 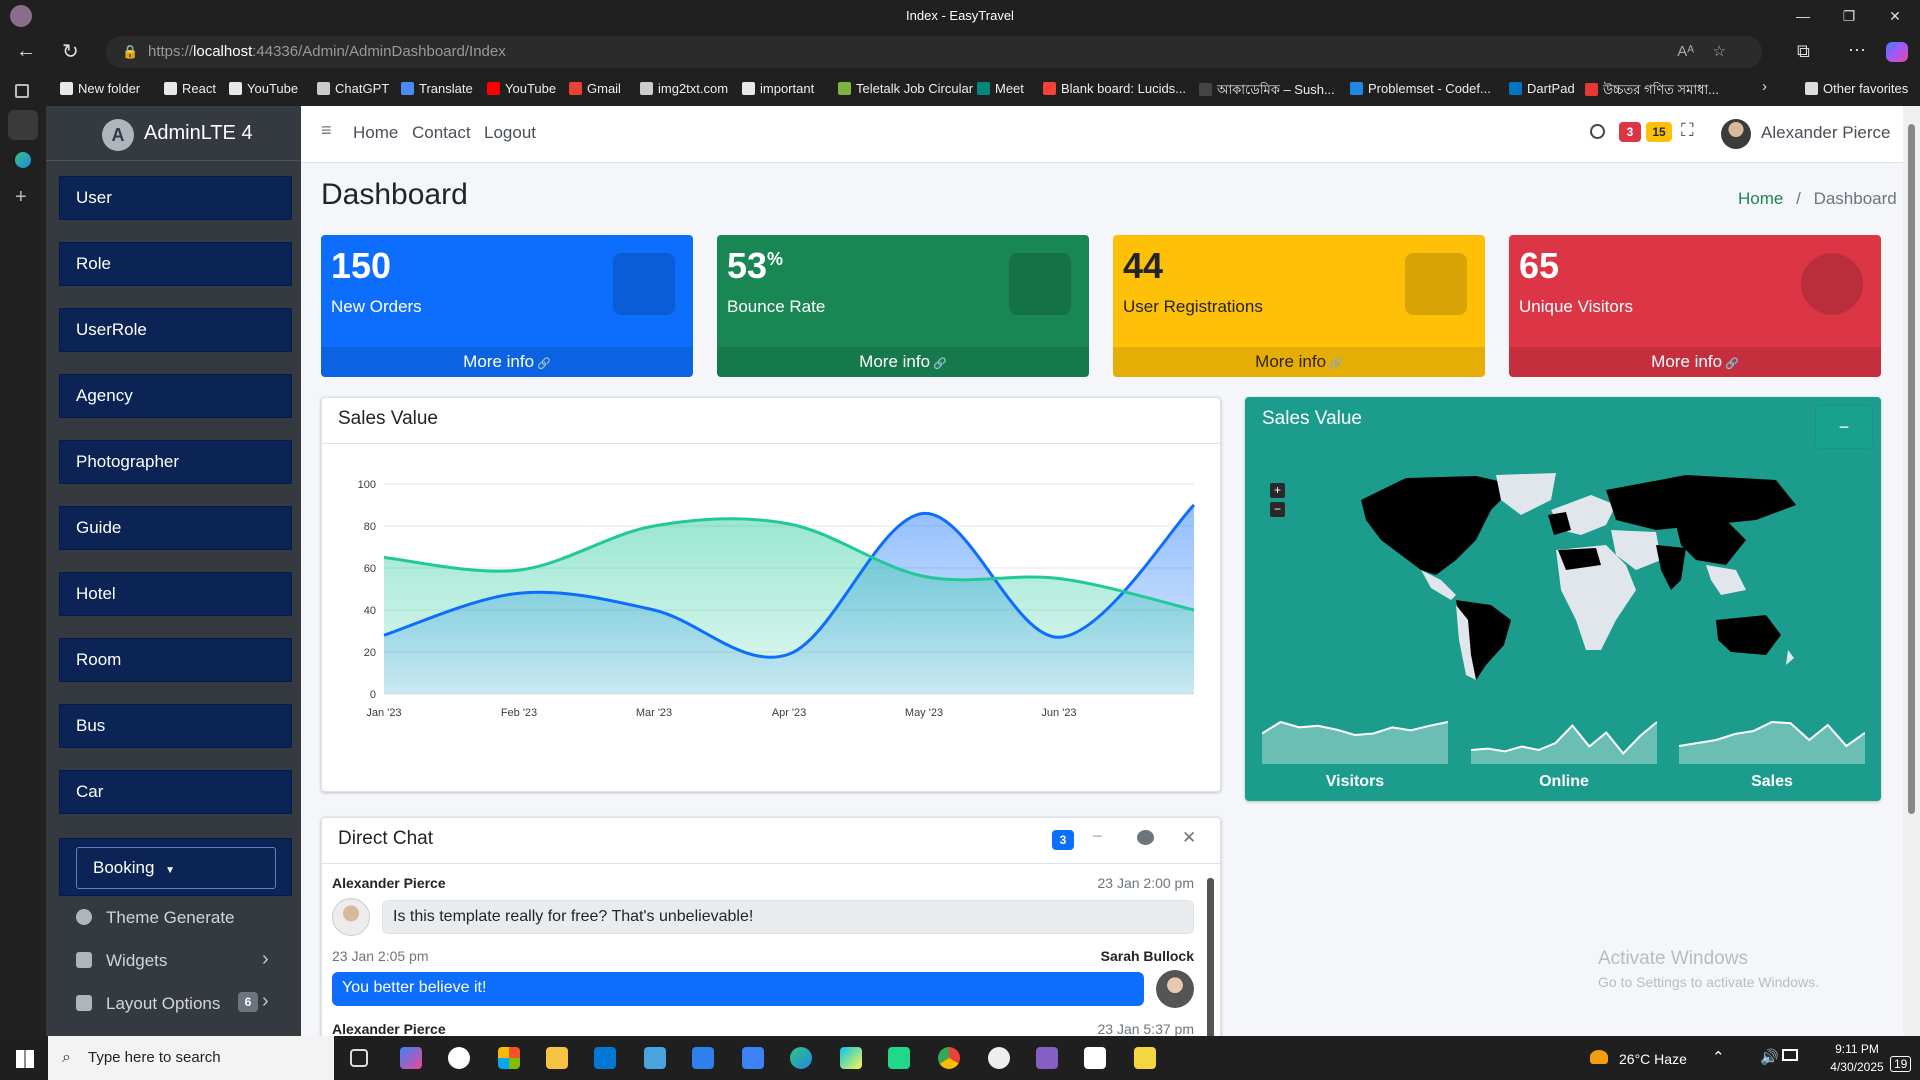 What do you see at coordinates (175, 594) in the screenshot?
I see `sidebar-button-hotel: Hotel` at bounding box center [175, 594].